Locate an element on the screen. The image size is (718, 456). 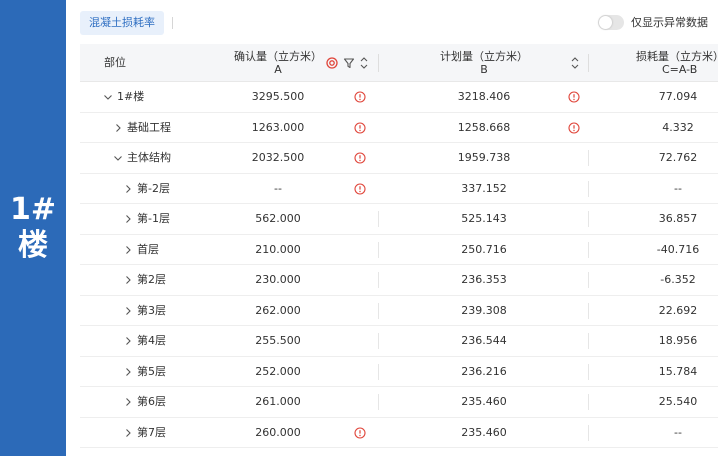
table-row: 第5层 252.000 236.216 15.784 is located at coordinates (399, 372).